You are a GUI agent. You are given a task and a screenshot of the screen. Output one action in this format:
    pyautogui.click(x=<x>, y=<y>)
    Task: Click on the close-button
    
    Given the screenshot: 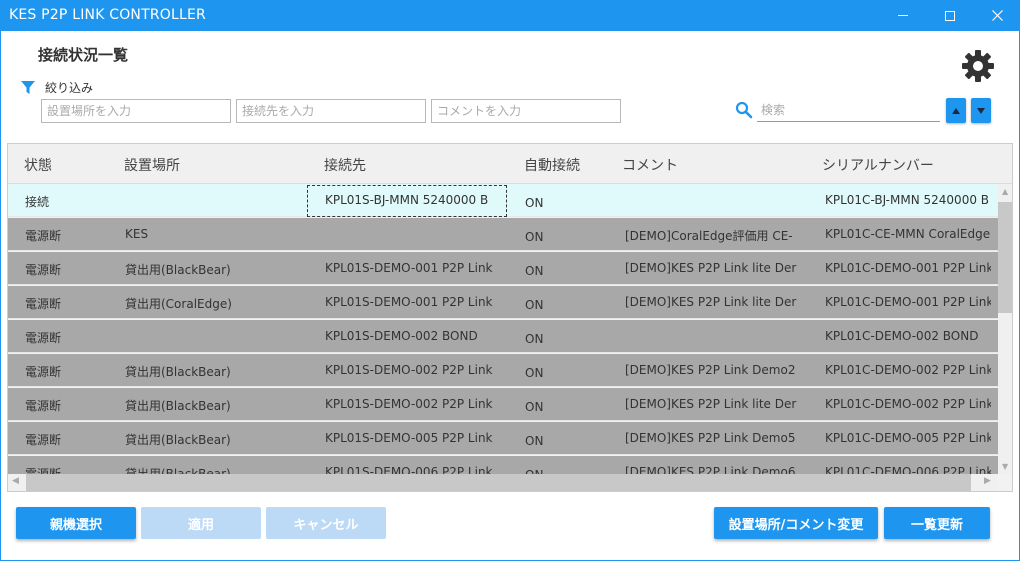 What is the action you would take?
    pyautogui.click(x=997, y=15)
    